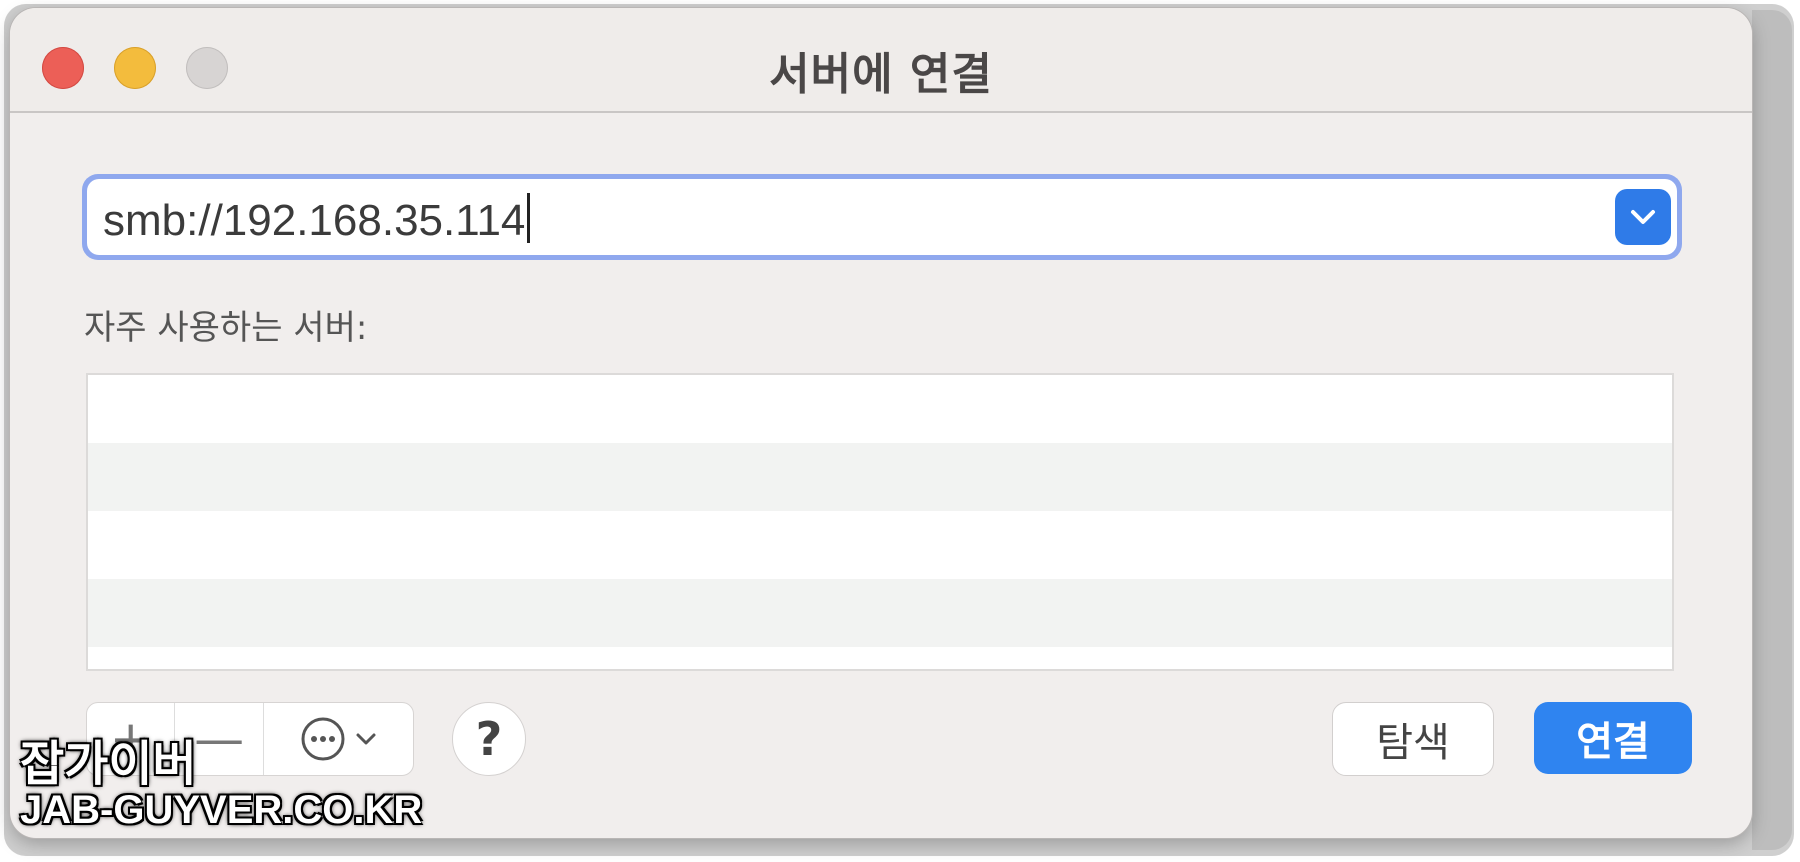 The image size is (1800, 862). I want to click on more-actions-button, so click(337, 739).